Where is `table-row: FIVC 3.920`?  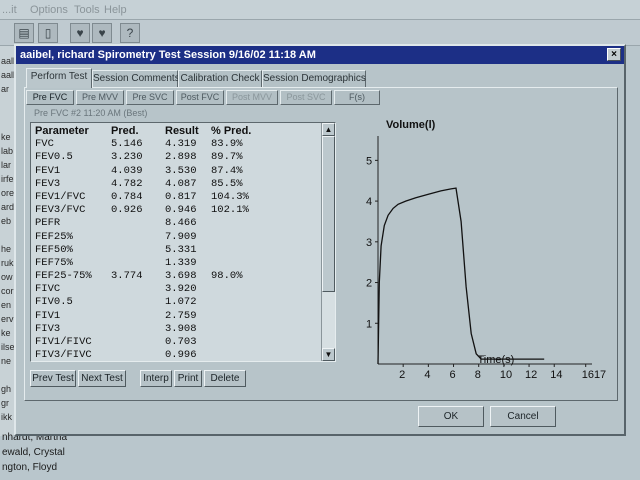 table-row: FIVC 3.920 is located at coordinates (176, 289).